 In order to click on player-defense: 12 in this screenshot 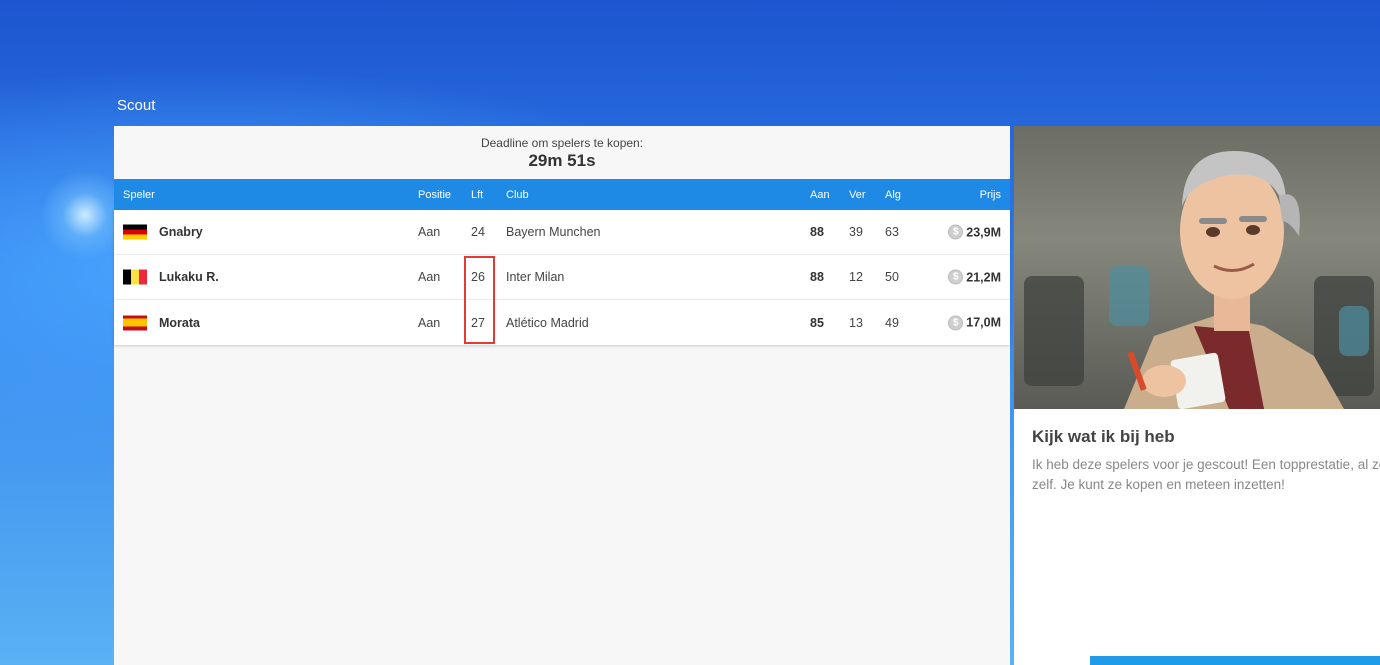, I will do `click(856, 277)`.